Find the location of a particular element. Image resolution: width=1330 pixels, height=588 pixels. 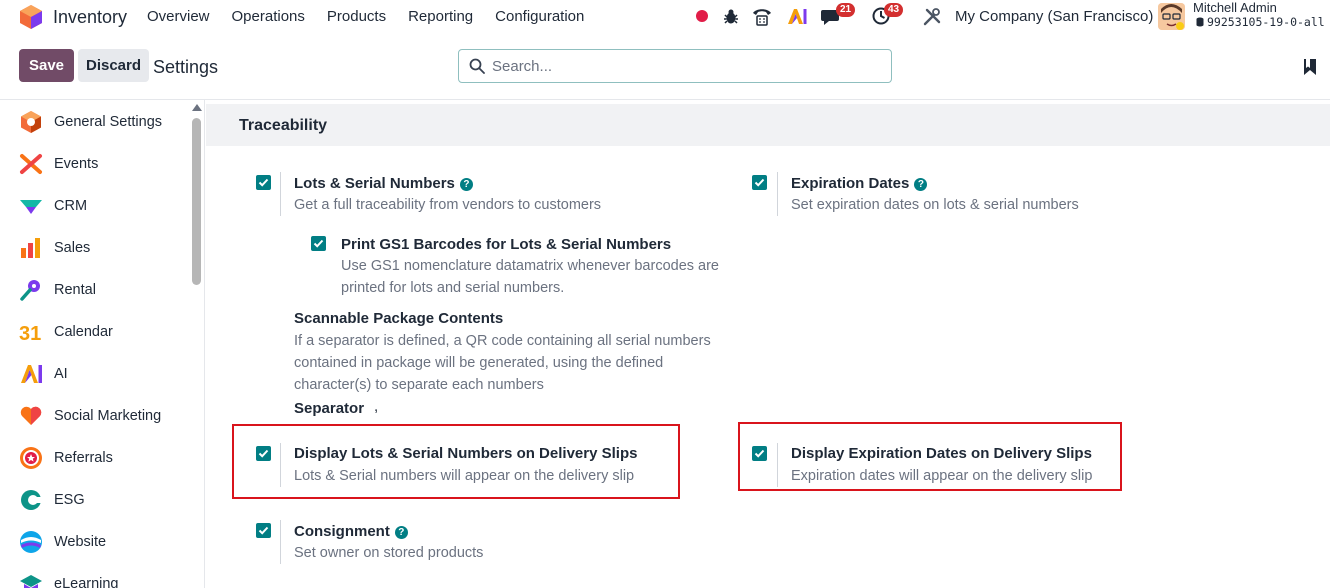

display-expiration-checkbox is located at coordinates (759, 453).